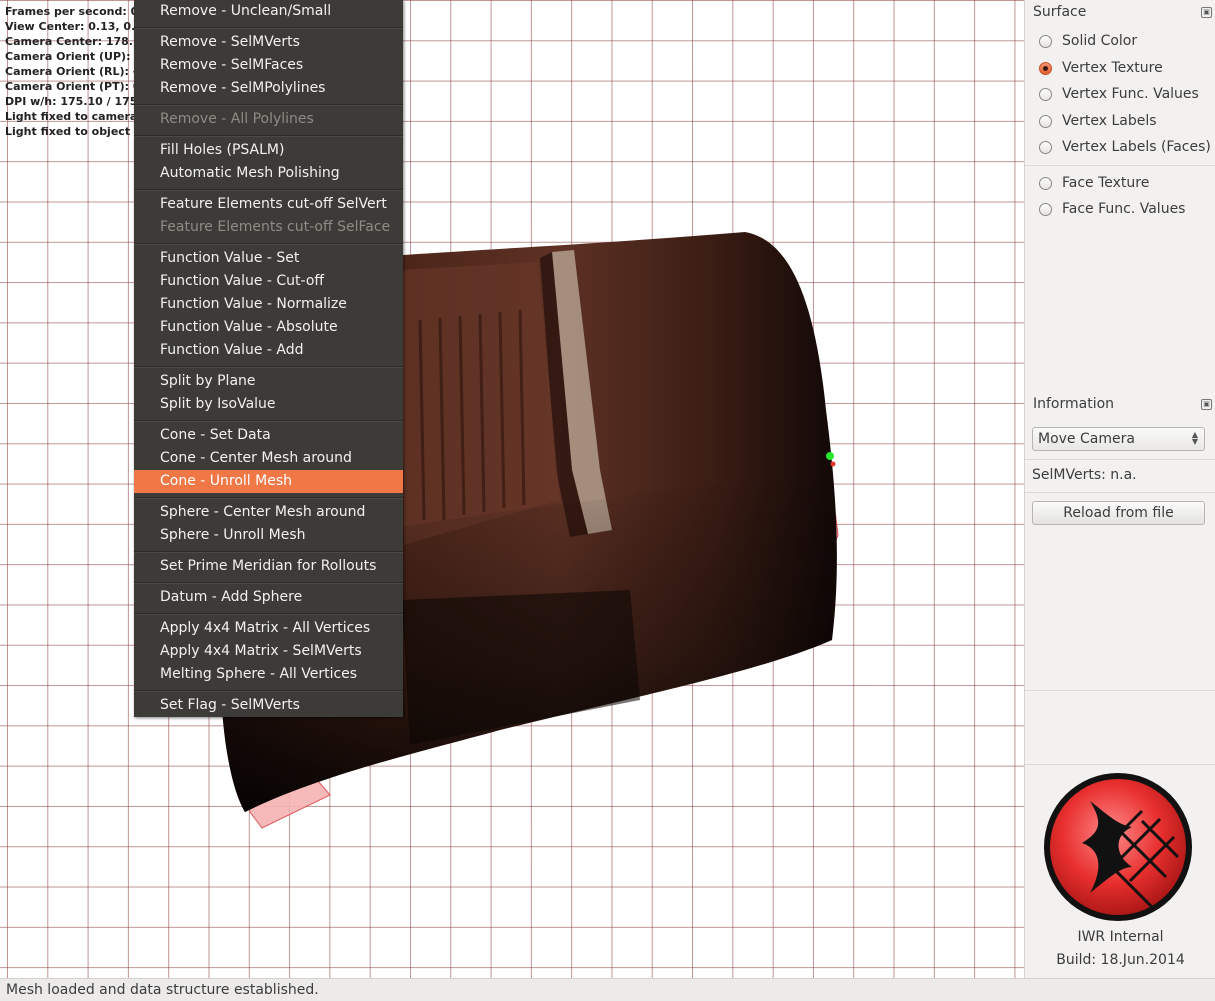 The width and height of the screenshot is (1215, 1001). What do you see at coordinates (1118, 513) in the screenshot?
I see `reload-from-file-button: Reload from file` at bounding box center [1118, 513].